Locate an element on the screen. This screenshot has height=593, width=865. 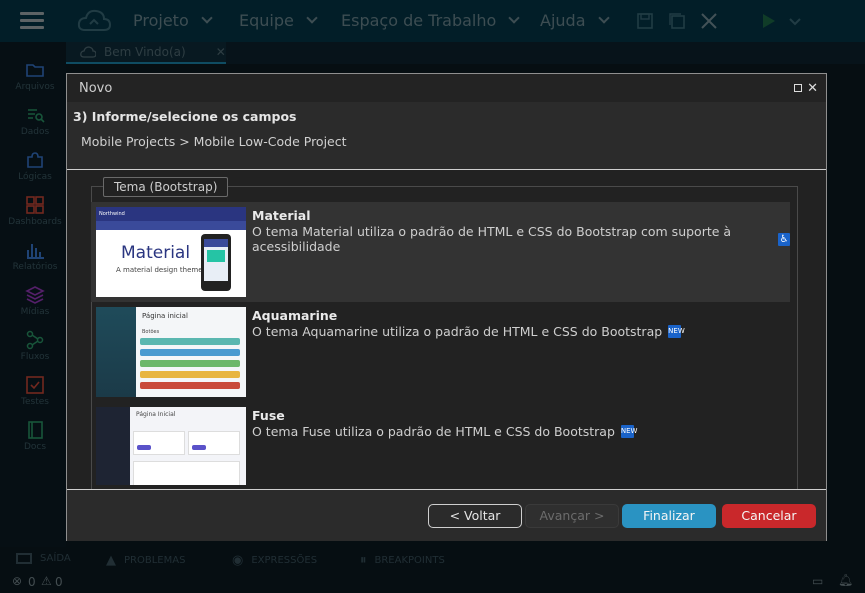
theme-name: Fuse is located at coordinates (268, 415).